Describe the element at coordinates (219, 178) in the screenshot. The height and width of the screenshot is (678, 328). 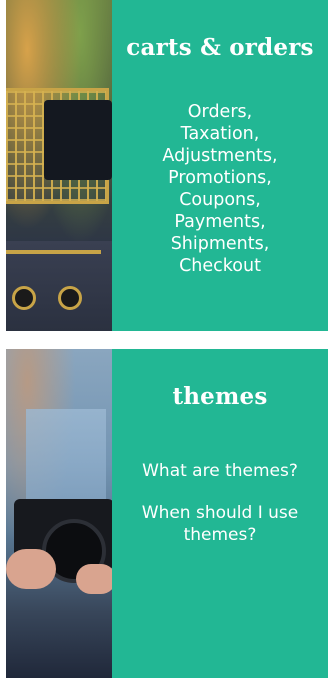
I see `topic-item: Promotions,` at that location.